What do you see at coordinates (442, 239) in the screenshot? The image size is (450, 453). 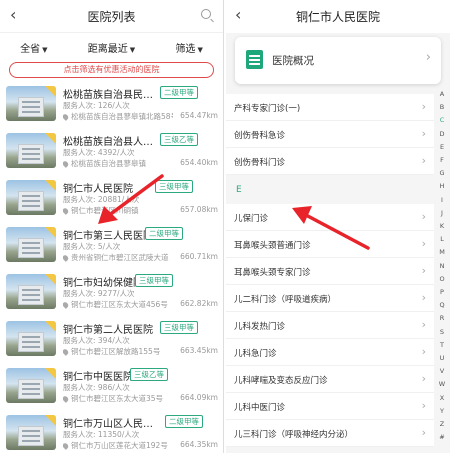 I see `alphabet-index-letter: L` at bounding box center [442, 239].